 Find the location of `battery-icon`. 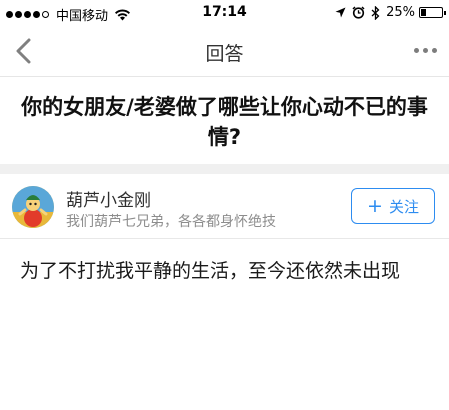

battery-icon is located at coordinates (432, 12).